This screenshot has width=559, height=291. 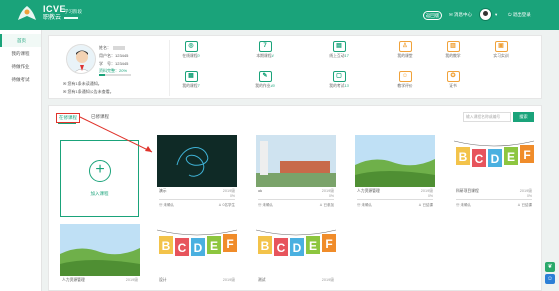 What do you see at coordinates (523, 117) in the screenshot?
I see `search-button: 搜索` at bounding box center [523, 117].